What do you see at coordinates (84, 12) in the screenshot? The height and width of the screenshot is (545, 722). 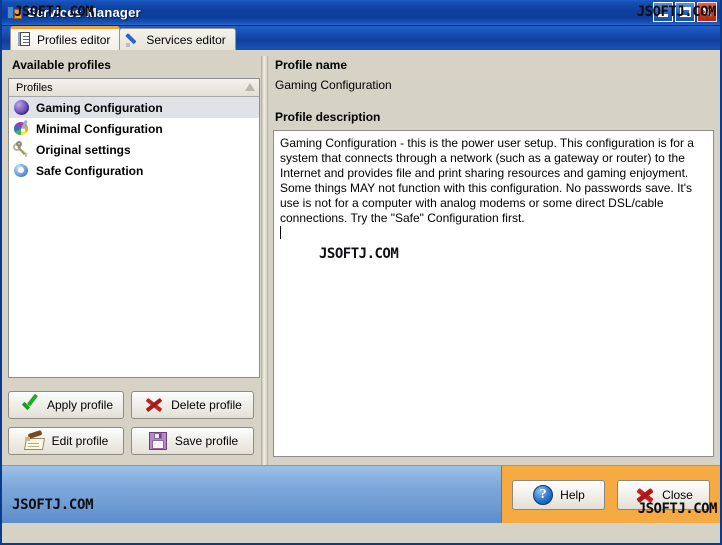 I see `window-title: Services Manager` at bounding box center [84, 12].